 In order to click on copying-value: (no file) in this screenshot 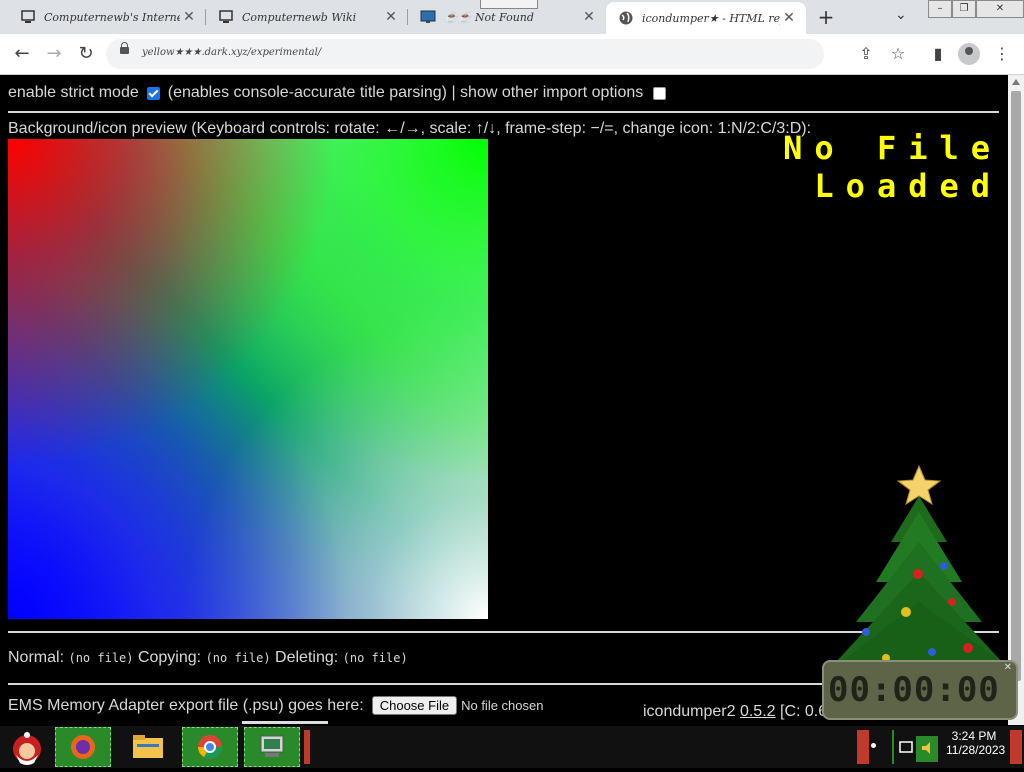, I will do `click(238, 658)`.